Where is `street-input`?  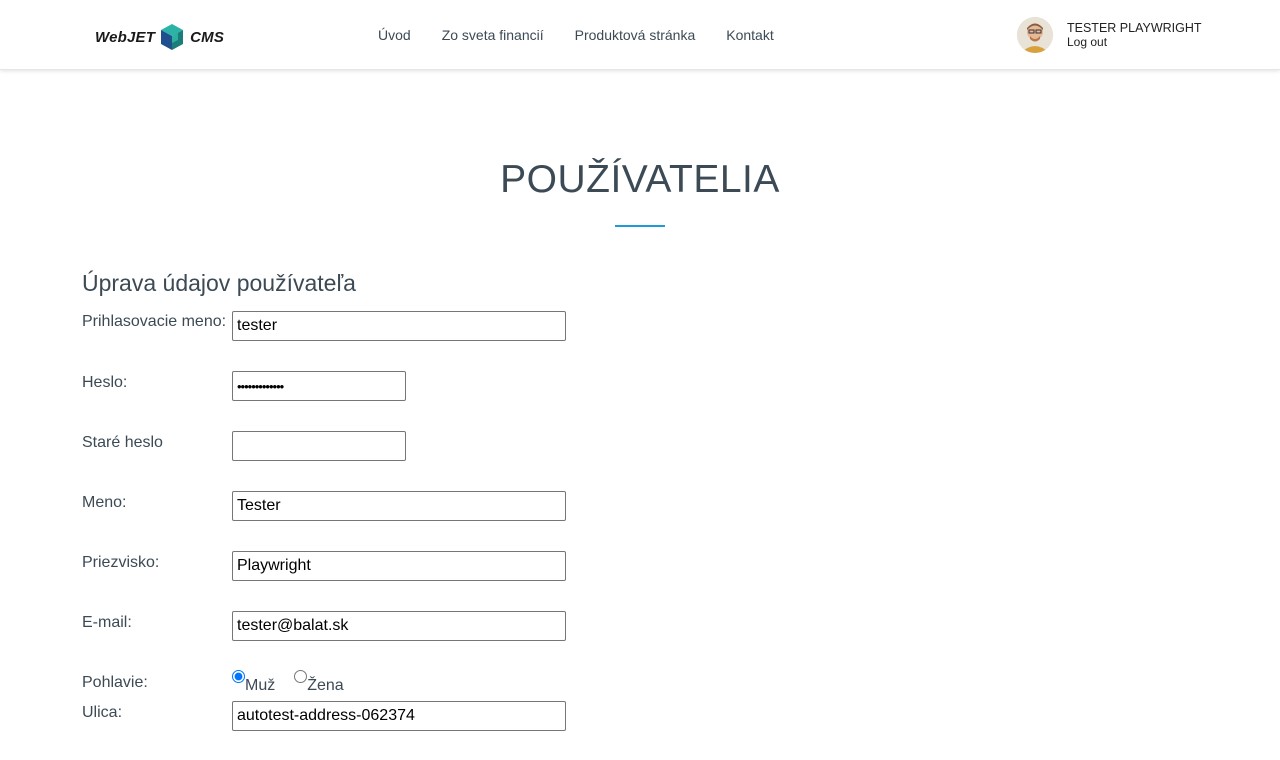
street-input is located at coordinates (399, 716).